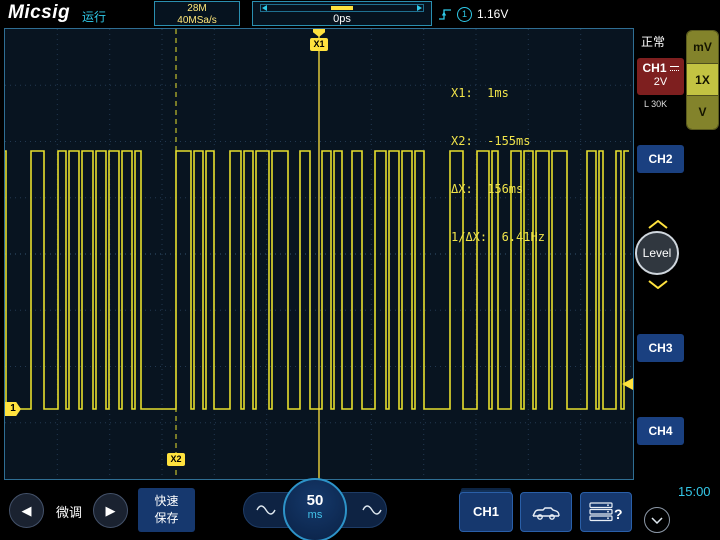  I want to click on collapse-button, so click(657, 520).